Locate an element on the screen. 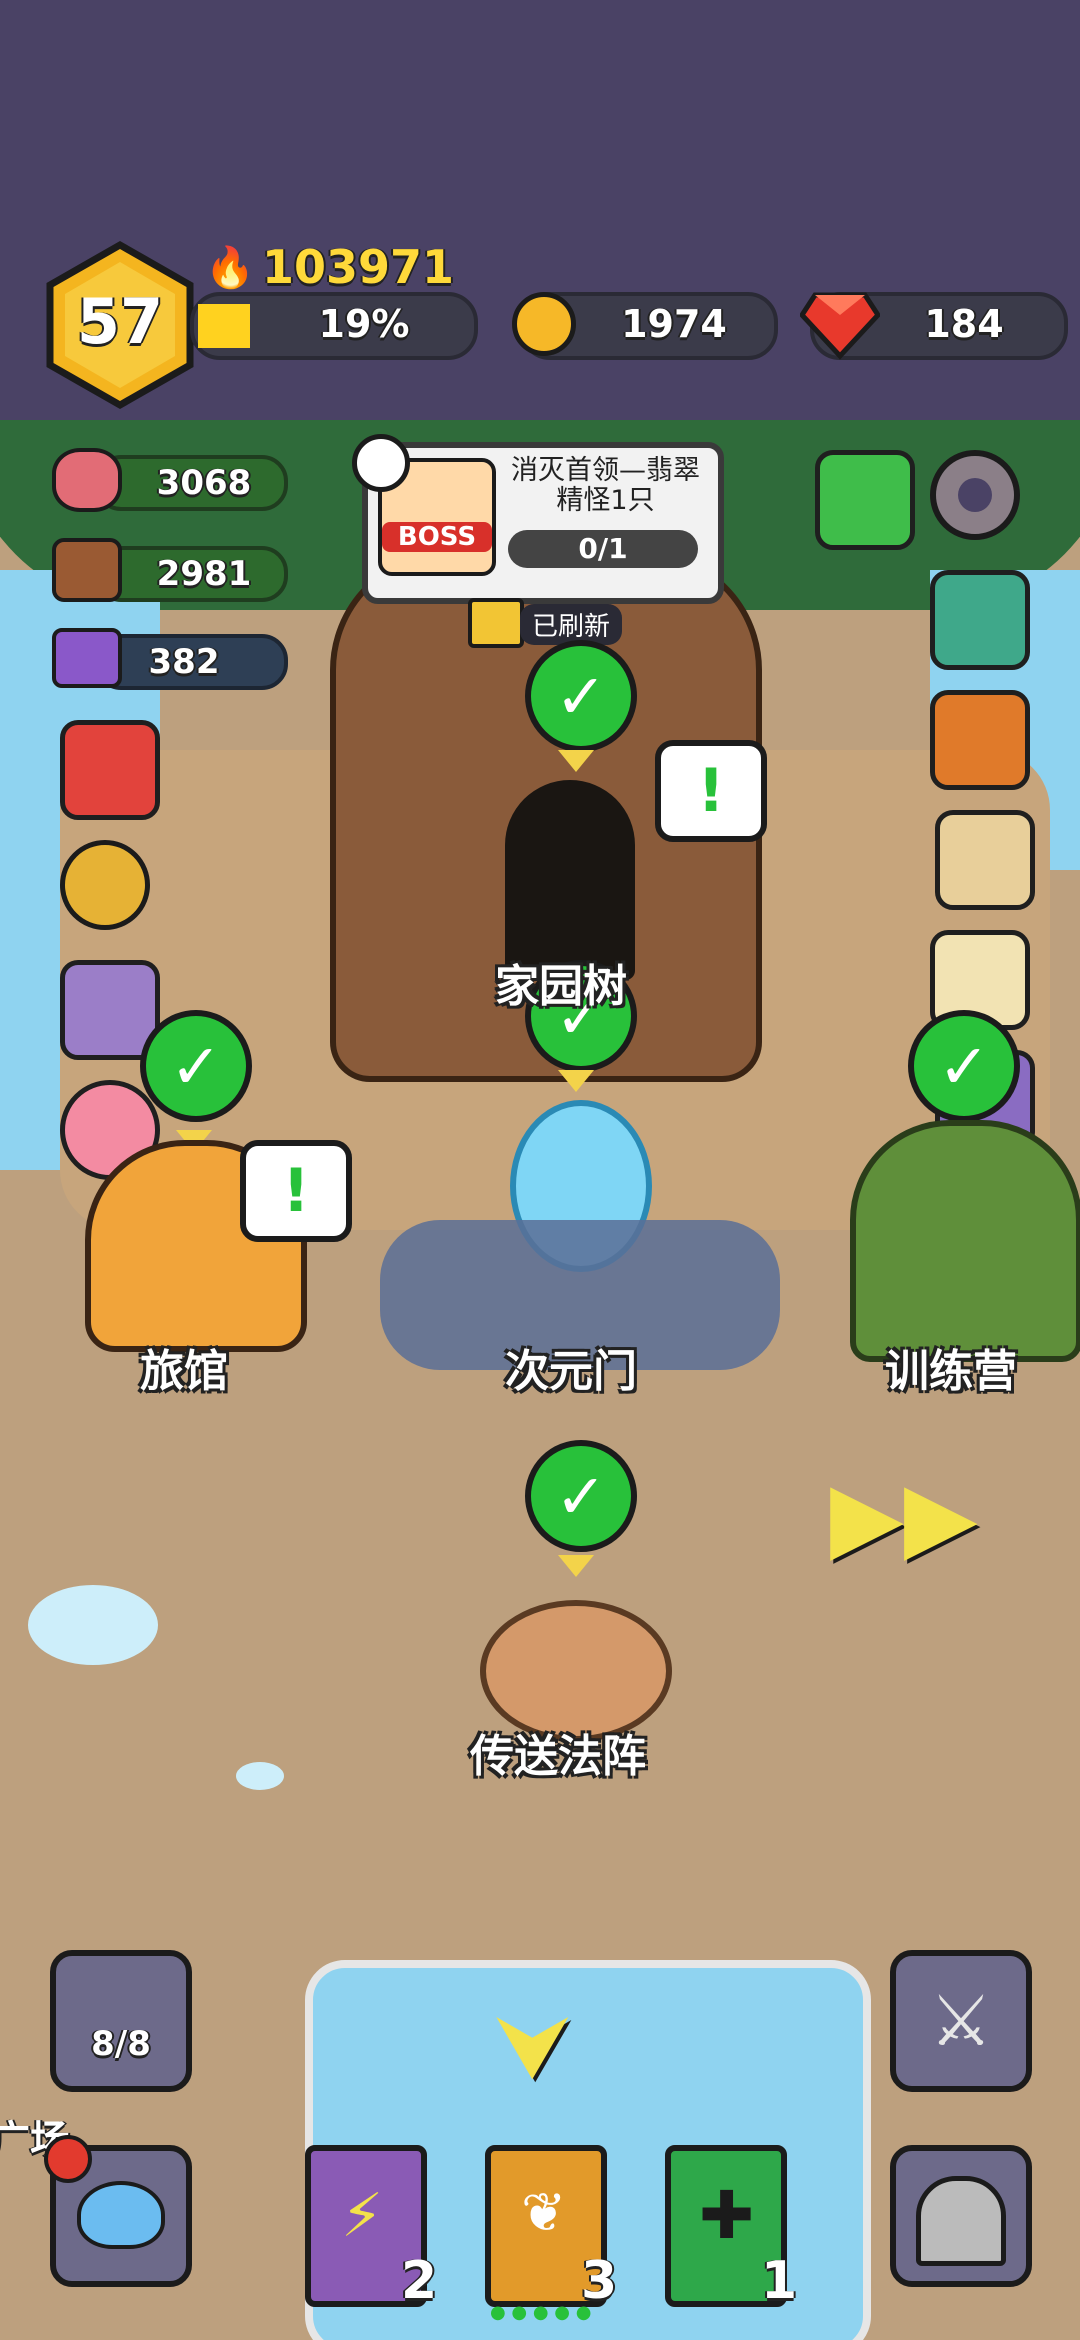 The width and height of the screenshot is (1080, 2340). tree-arrow-icon is located at coordinates (576, 761).